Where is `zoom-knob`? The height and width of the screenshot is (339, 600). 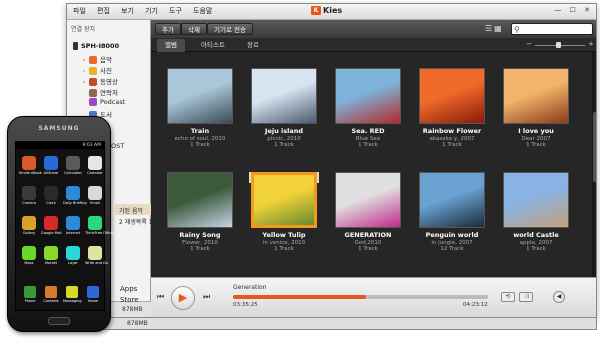
zoom-knob is located at coordinates (558, 45).